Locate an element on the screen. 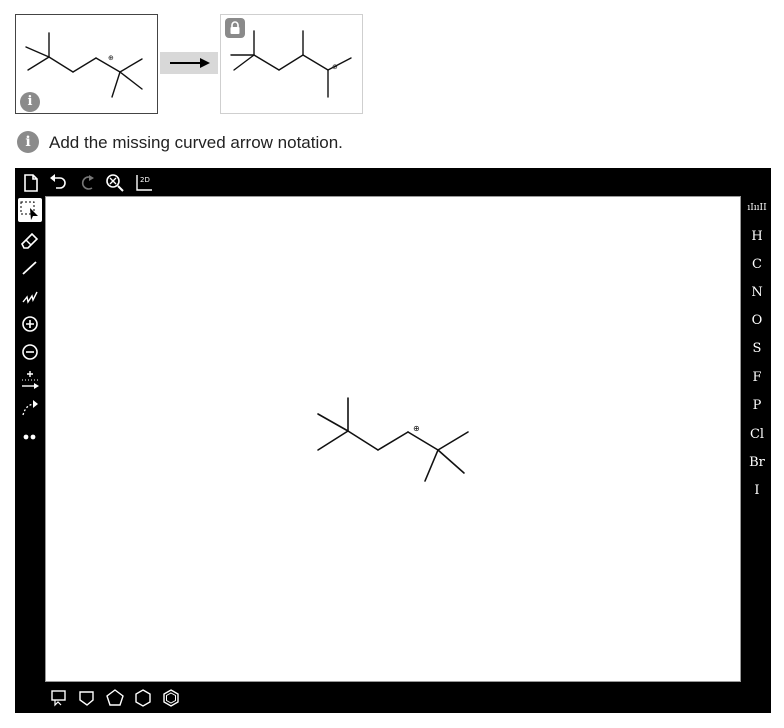 This screenshot has height=728, width=784. canvas-charge: ⊕ is located at coordinates (416, 428).